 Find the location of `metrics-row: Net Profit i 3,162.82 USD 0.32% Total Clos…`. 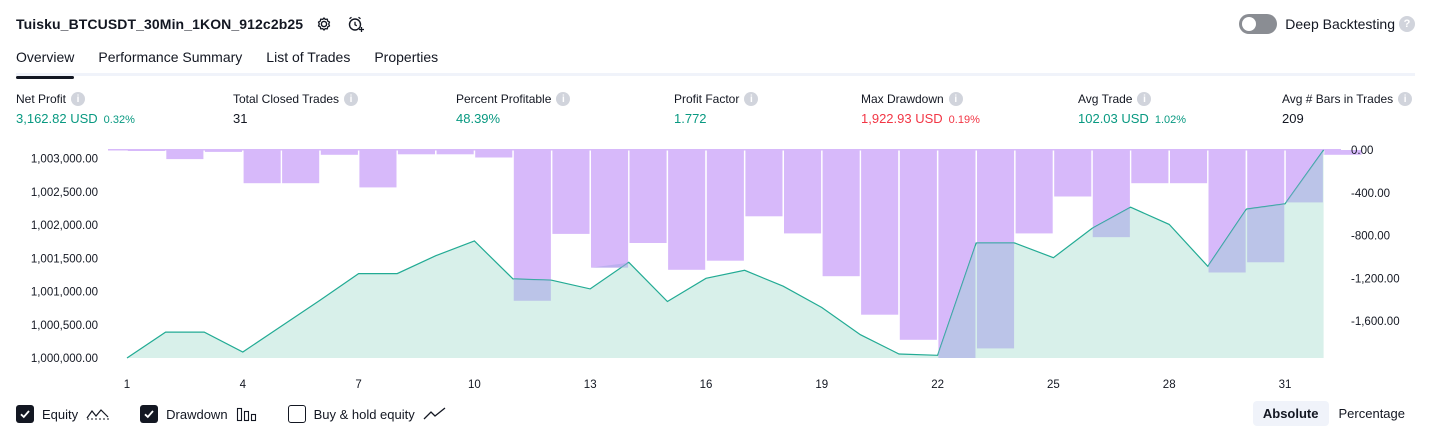

metrics-row: Net Profit i 3,162.82 USD 0.32% Total Clos… is located at coordinates (715, 112).